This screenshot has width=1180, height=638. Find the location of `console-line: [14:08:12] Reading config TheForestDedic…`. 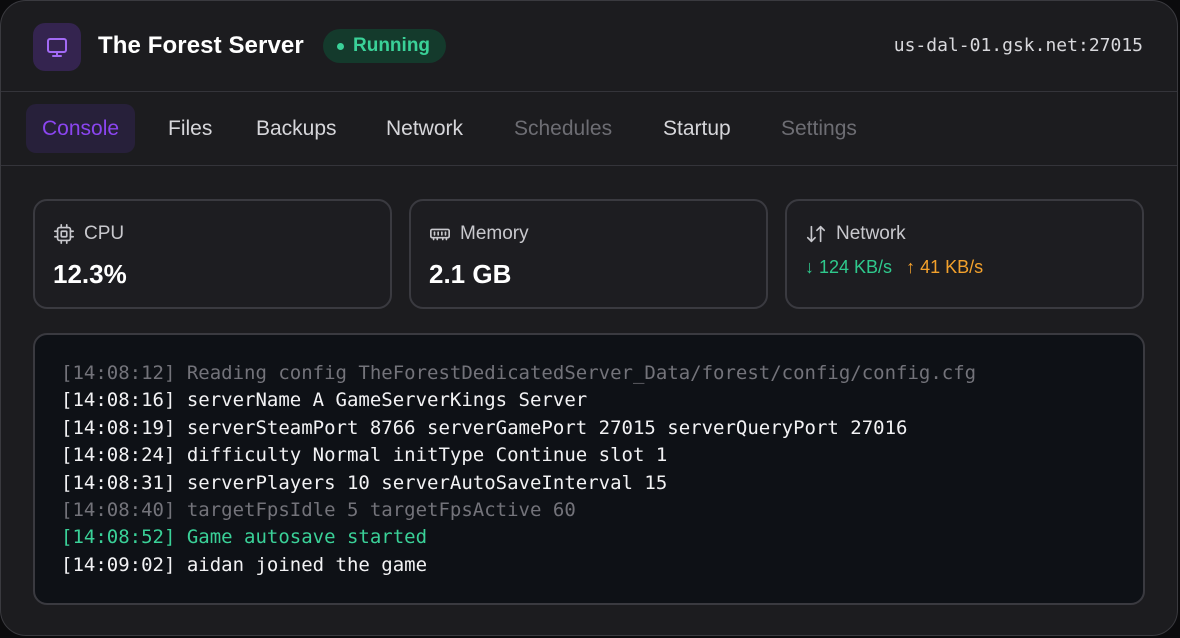

console-line: [14:08:12] Reading config TheForestDedic… is located at coordinates (519, 373).